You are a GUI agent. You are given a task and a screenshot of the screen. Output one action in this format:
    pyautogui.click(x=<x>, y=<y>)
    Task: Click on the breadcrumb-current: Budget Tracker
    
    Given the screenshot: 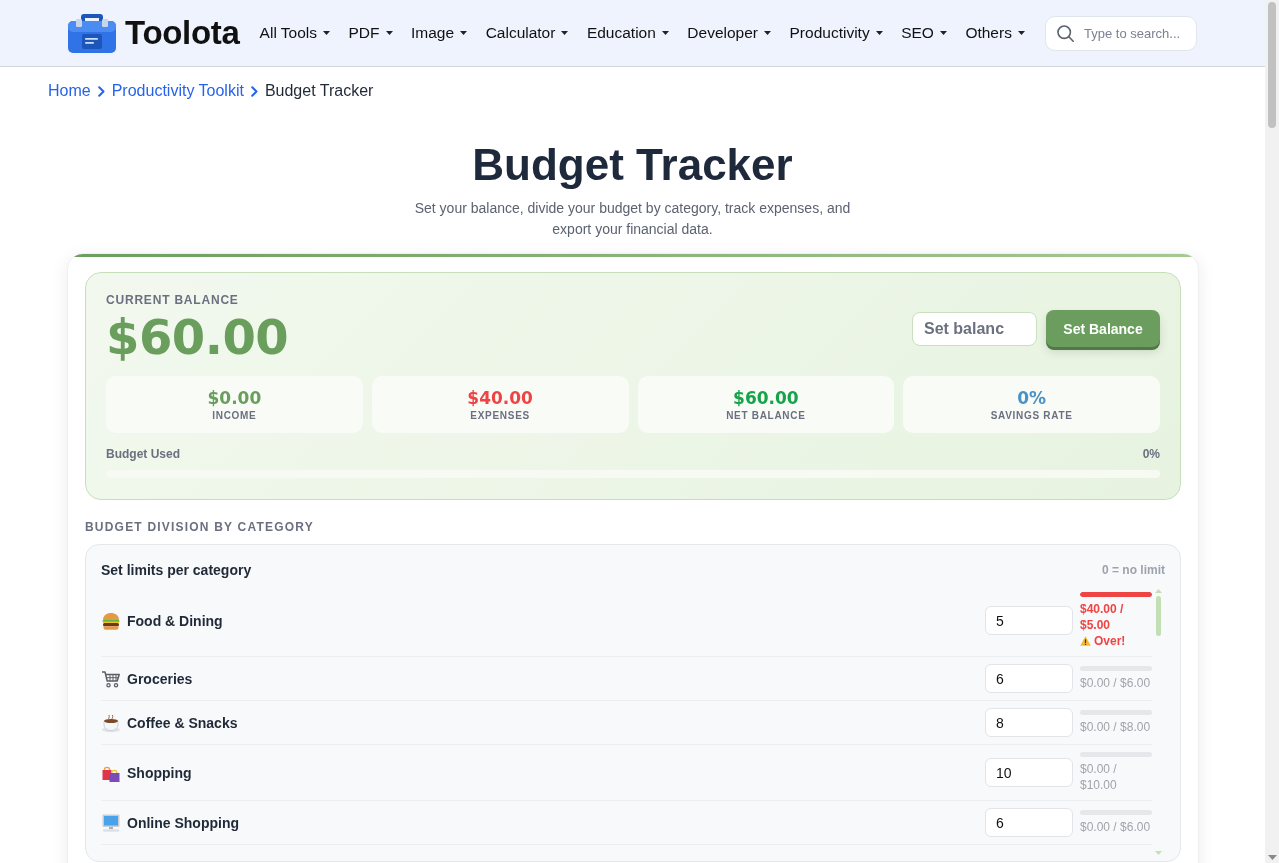 What is the action you would take?
    pyautogui.click(x=319, y=91)
    